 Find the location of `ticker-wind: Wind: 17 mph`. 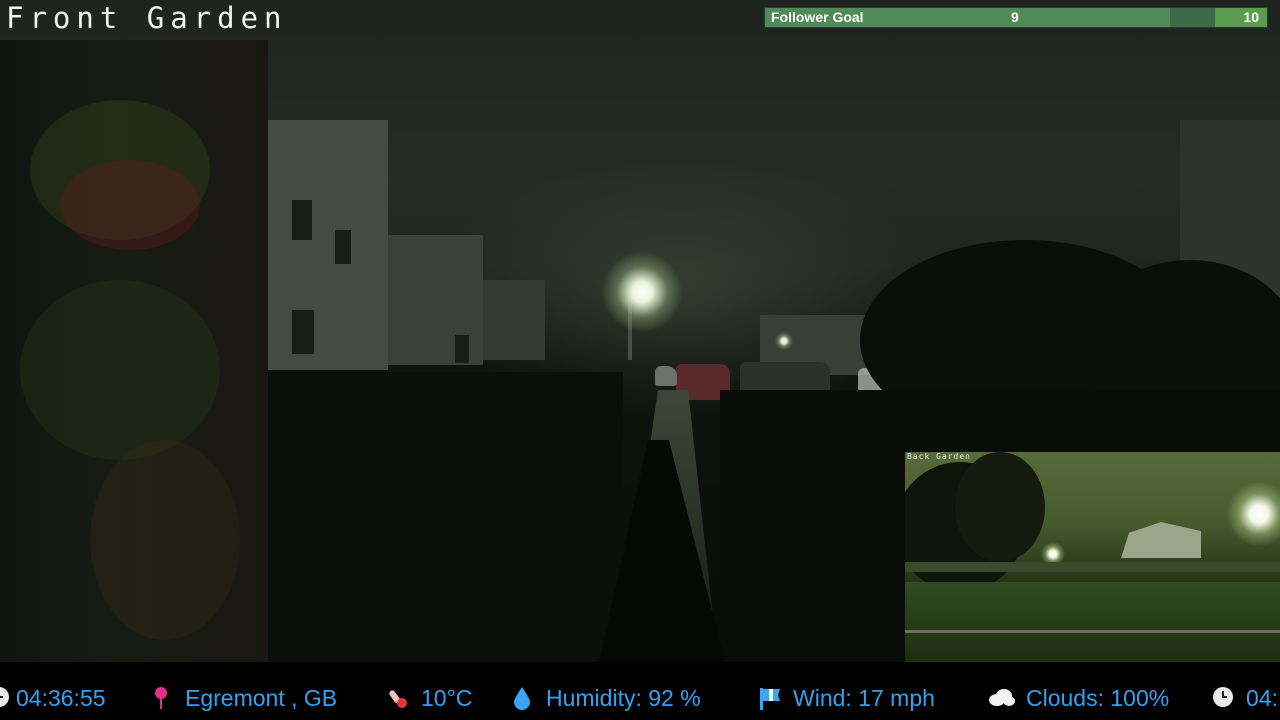

ticker-wind: Wind: 17 mph is located at coordinates (864, 698).